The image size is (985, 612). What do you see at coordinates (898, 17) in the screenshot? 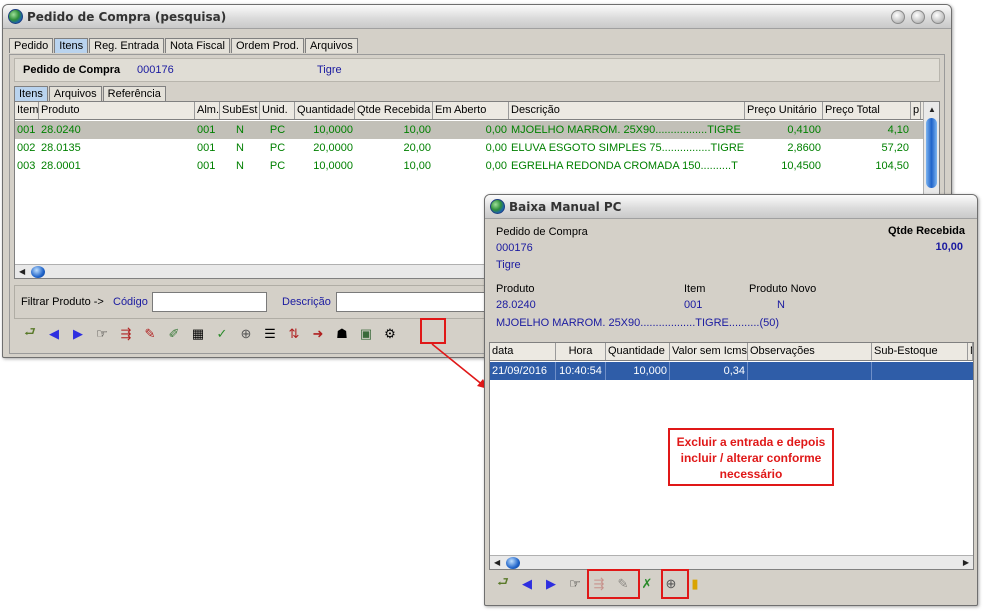
I see `minimize-button` at bounding box center [898, 17].